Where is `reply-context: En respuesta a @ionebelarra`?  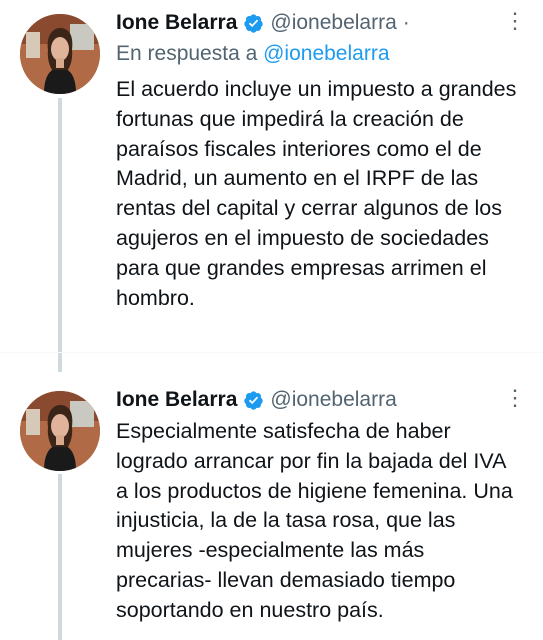 reply-context: En respuesta a @ionebelarra is located at coordinates (317, 54).